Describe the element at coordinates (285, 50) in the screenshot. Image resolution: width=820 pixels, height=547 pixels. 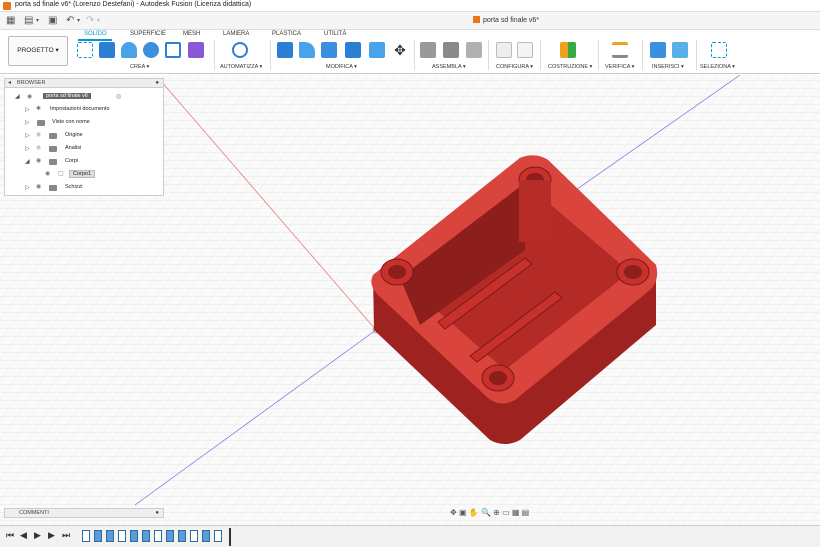
I see `press-pull-icon` at that location.